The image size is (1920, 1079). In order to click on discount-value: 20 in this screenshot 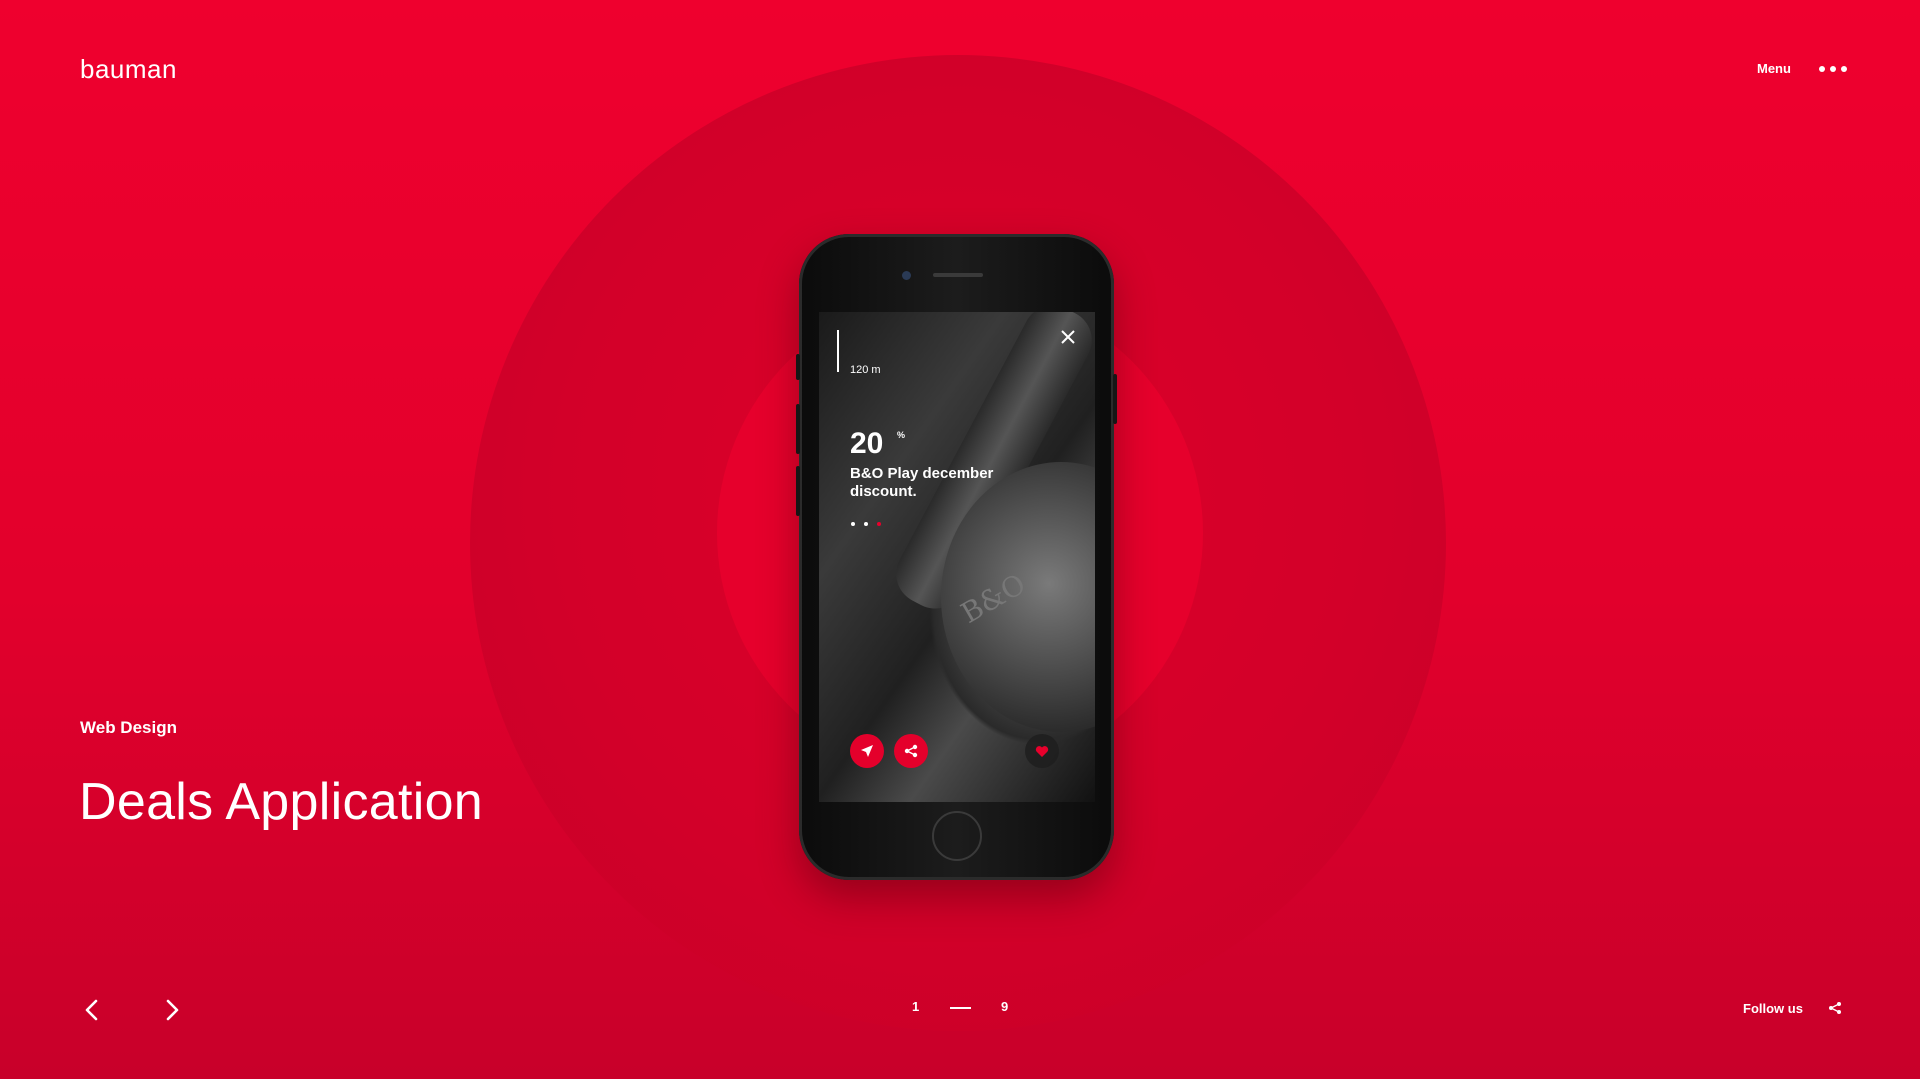, I will do `click(867, 443)`.